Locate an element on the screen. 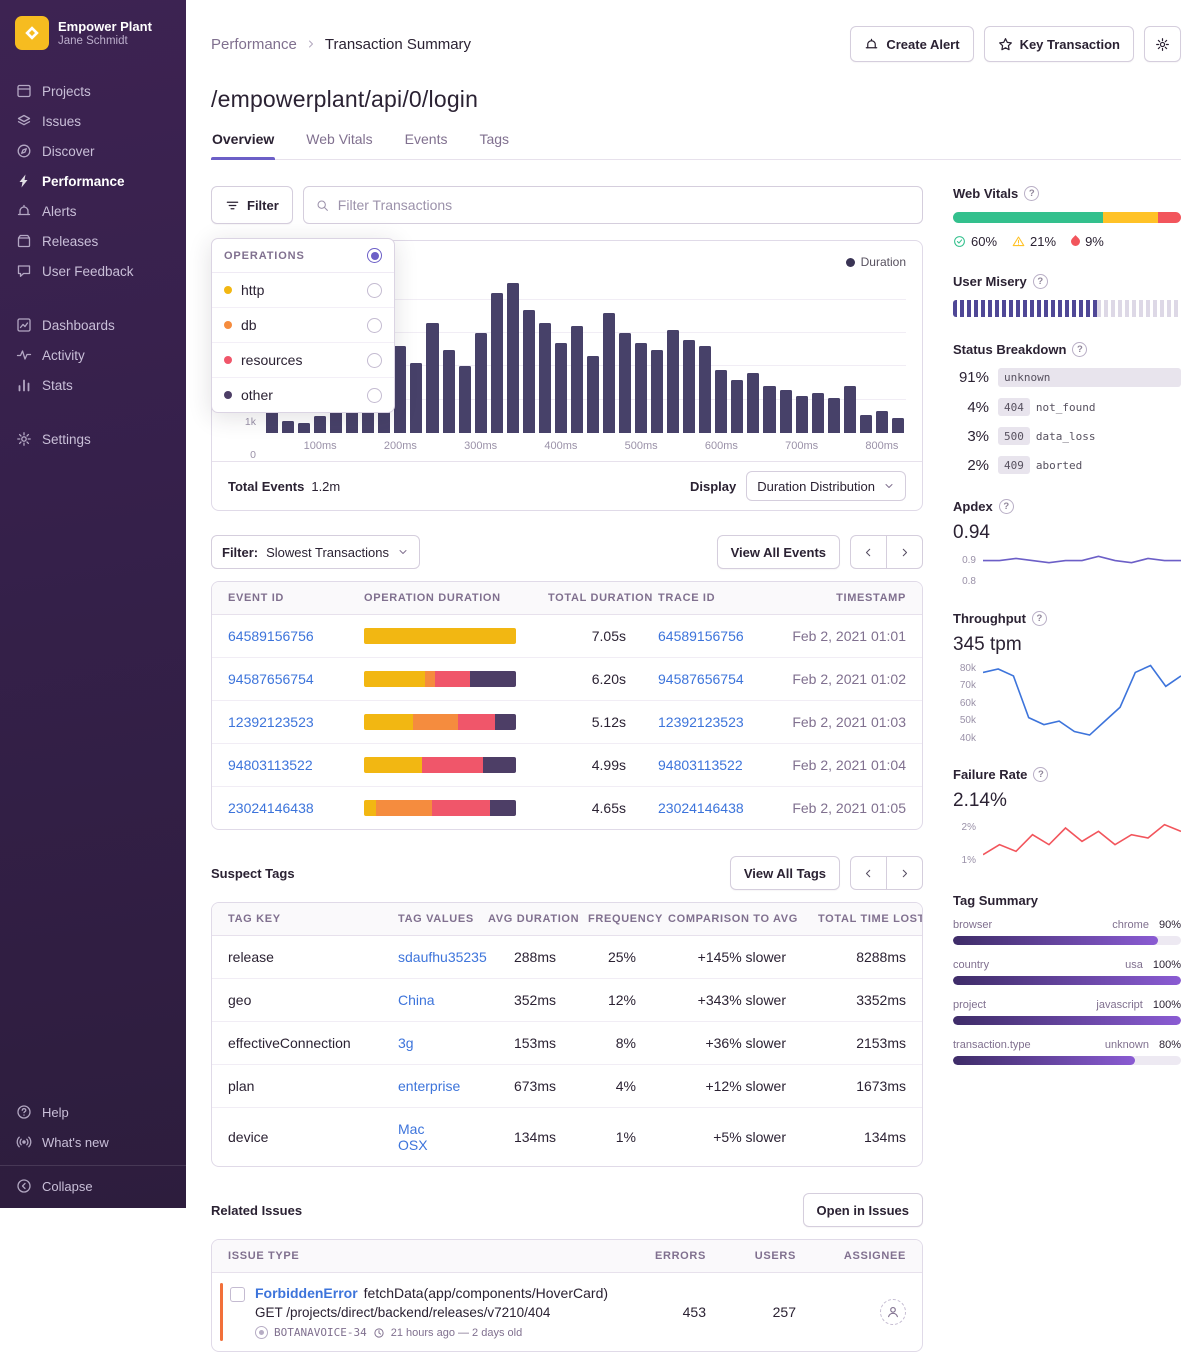  sidebar-item-issues: Issues is located at coordinates (93, 121).